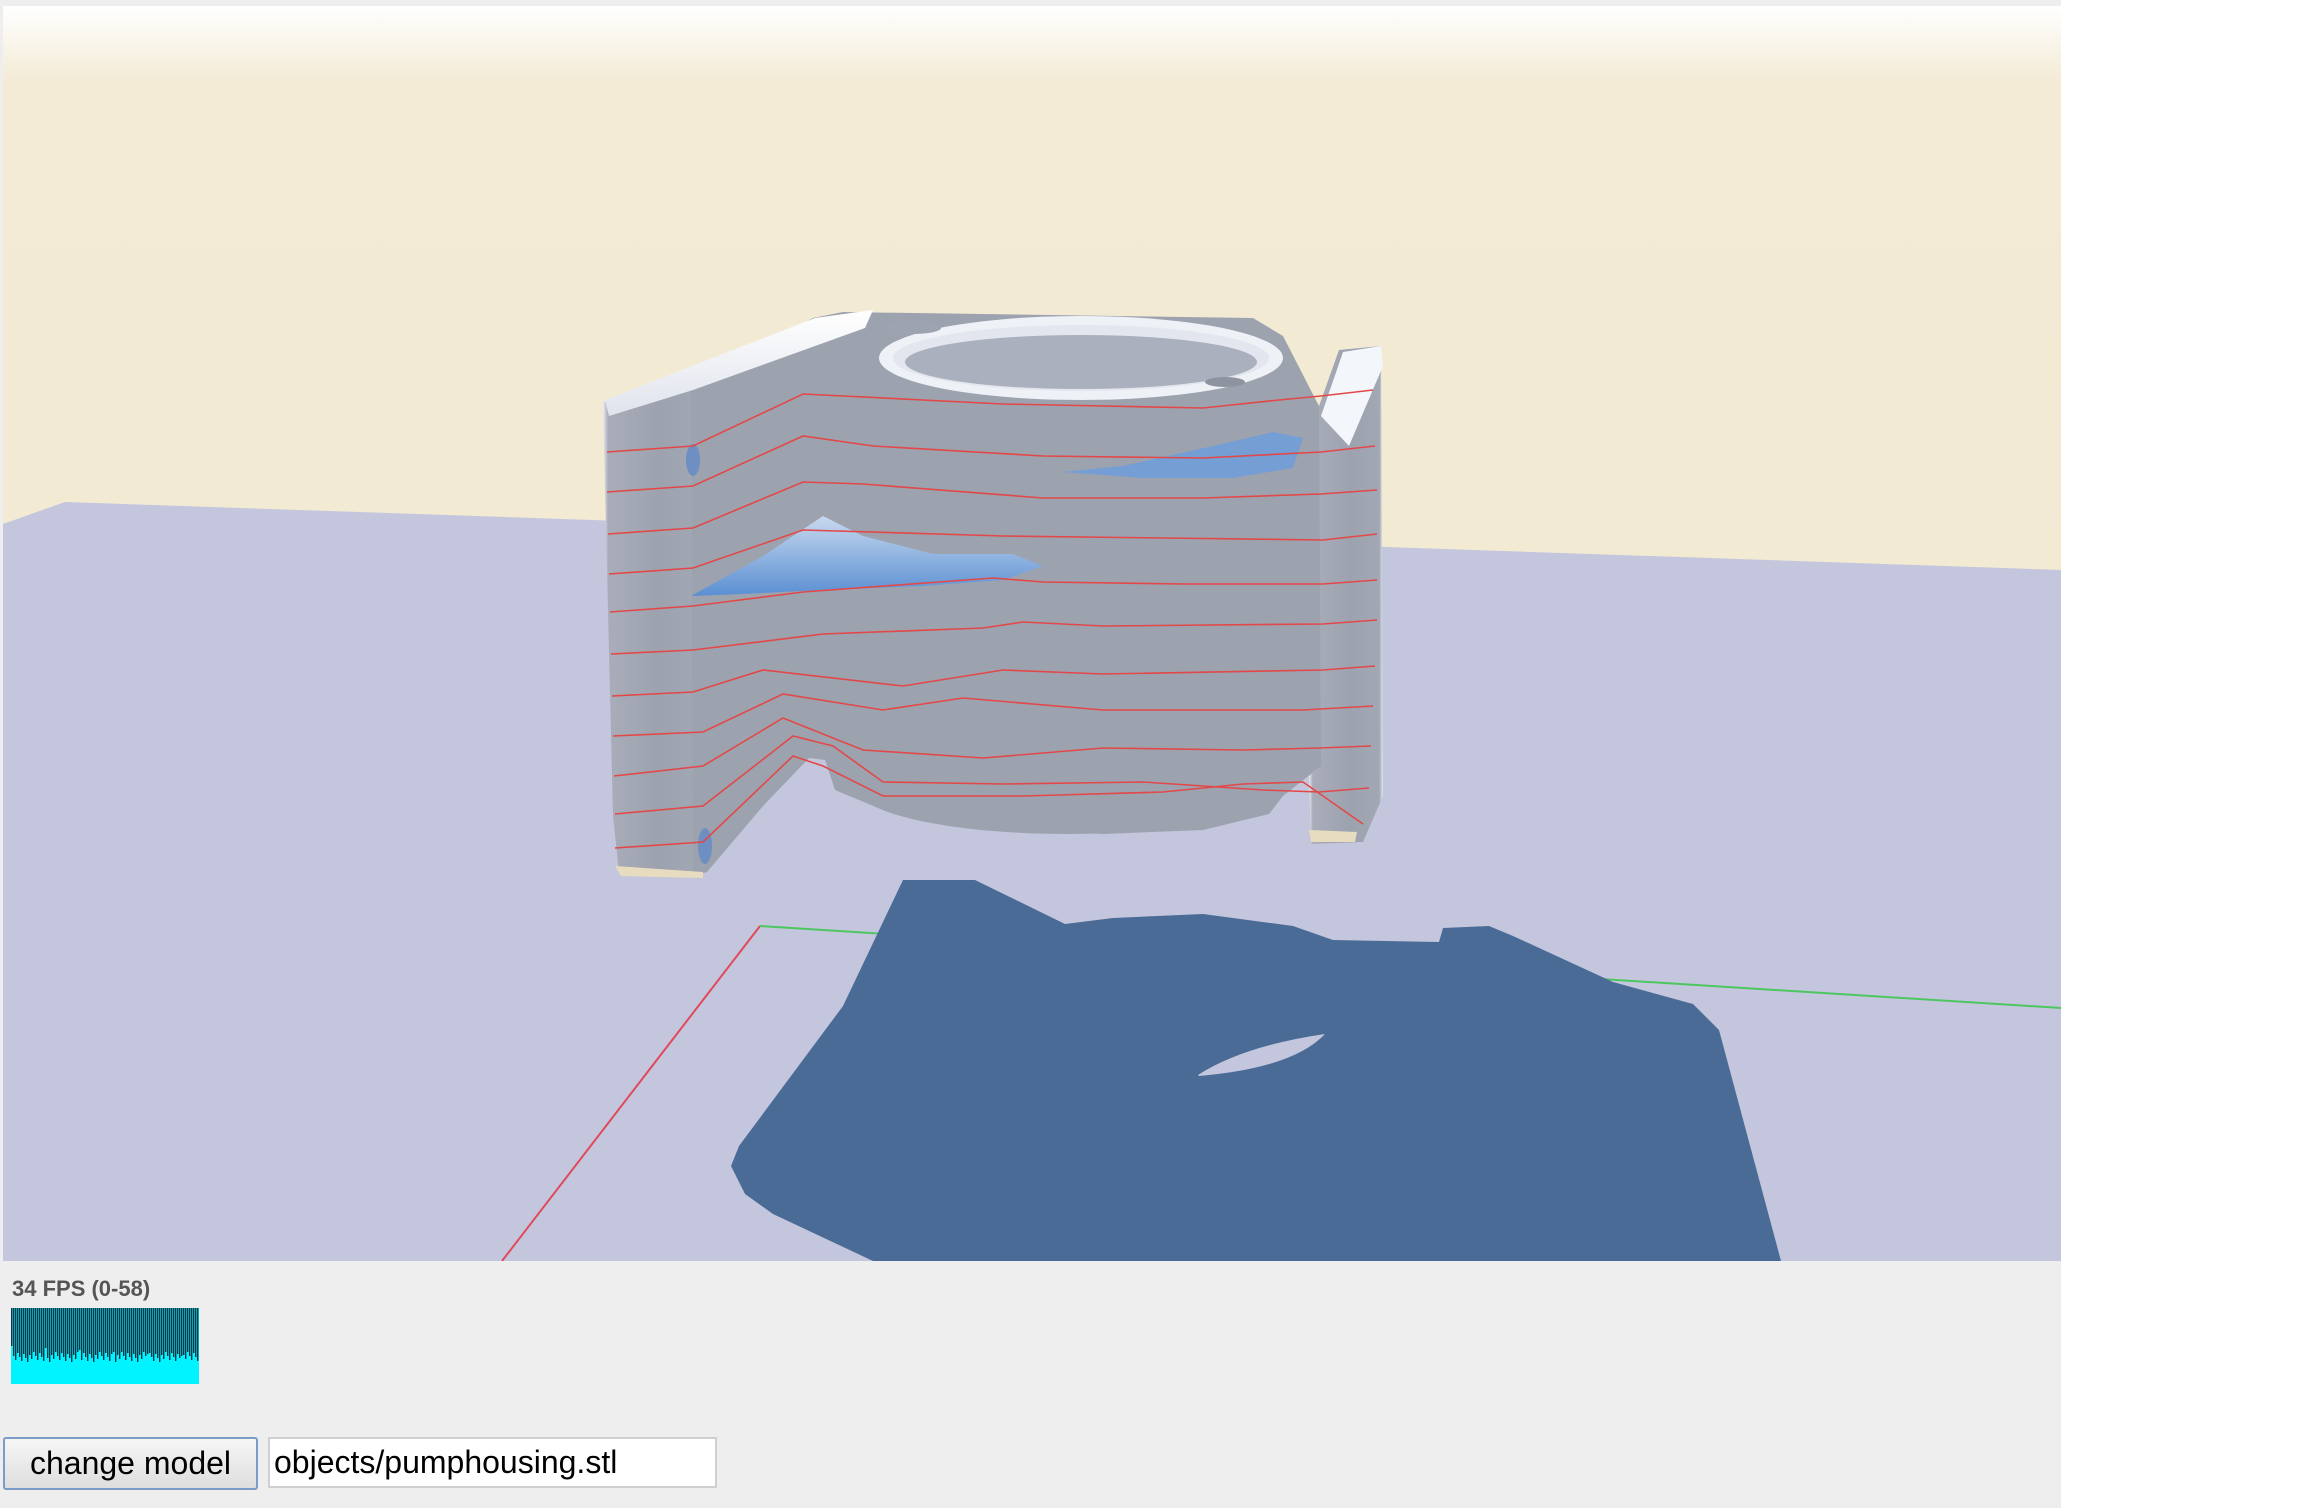 The height and width of the screenshot is (1508, 2304). What do you see at coordinates (130, 1463) in the screenshot?
I see `change-model-button: change model` at bounding box center [130, 1463].